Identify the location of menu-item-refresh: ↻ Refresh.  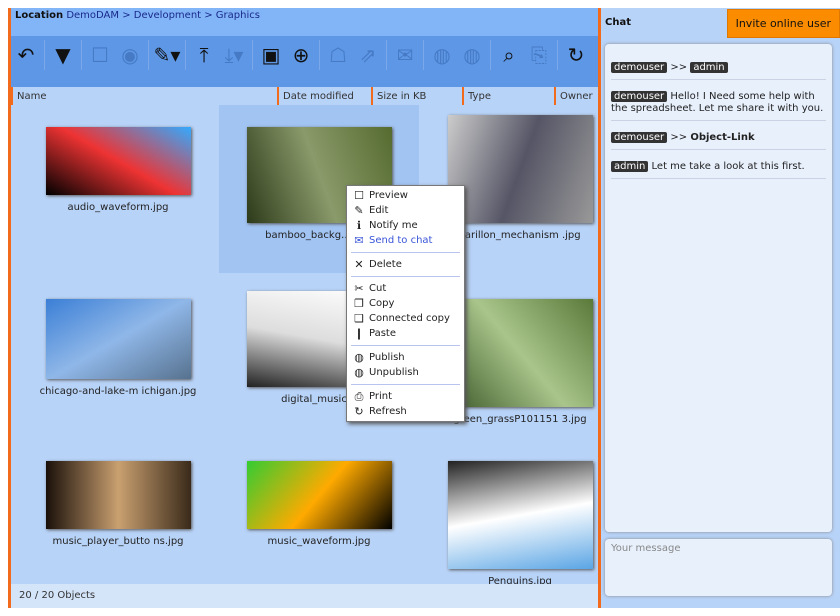
(405, 411).